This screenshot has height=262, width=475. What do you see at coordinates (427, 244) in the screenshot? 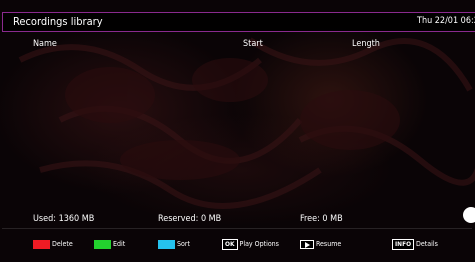
I see `details-label: Details` at bounding box center [427, 244].